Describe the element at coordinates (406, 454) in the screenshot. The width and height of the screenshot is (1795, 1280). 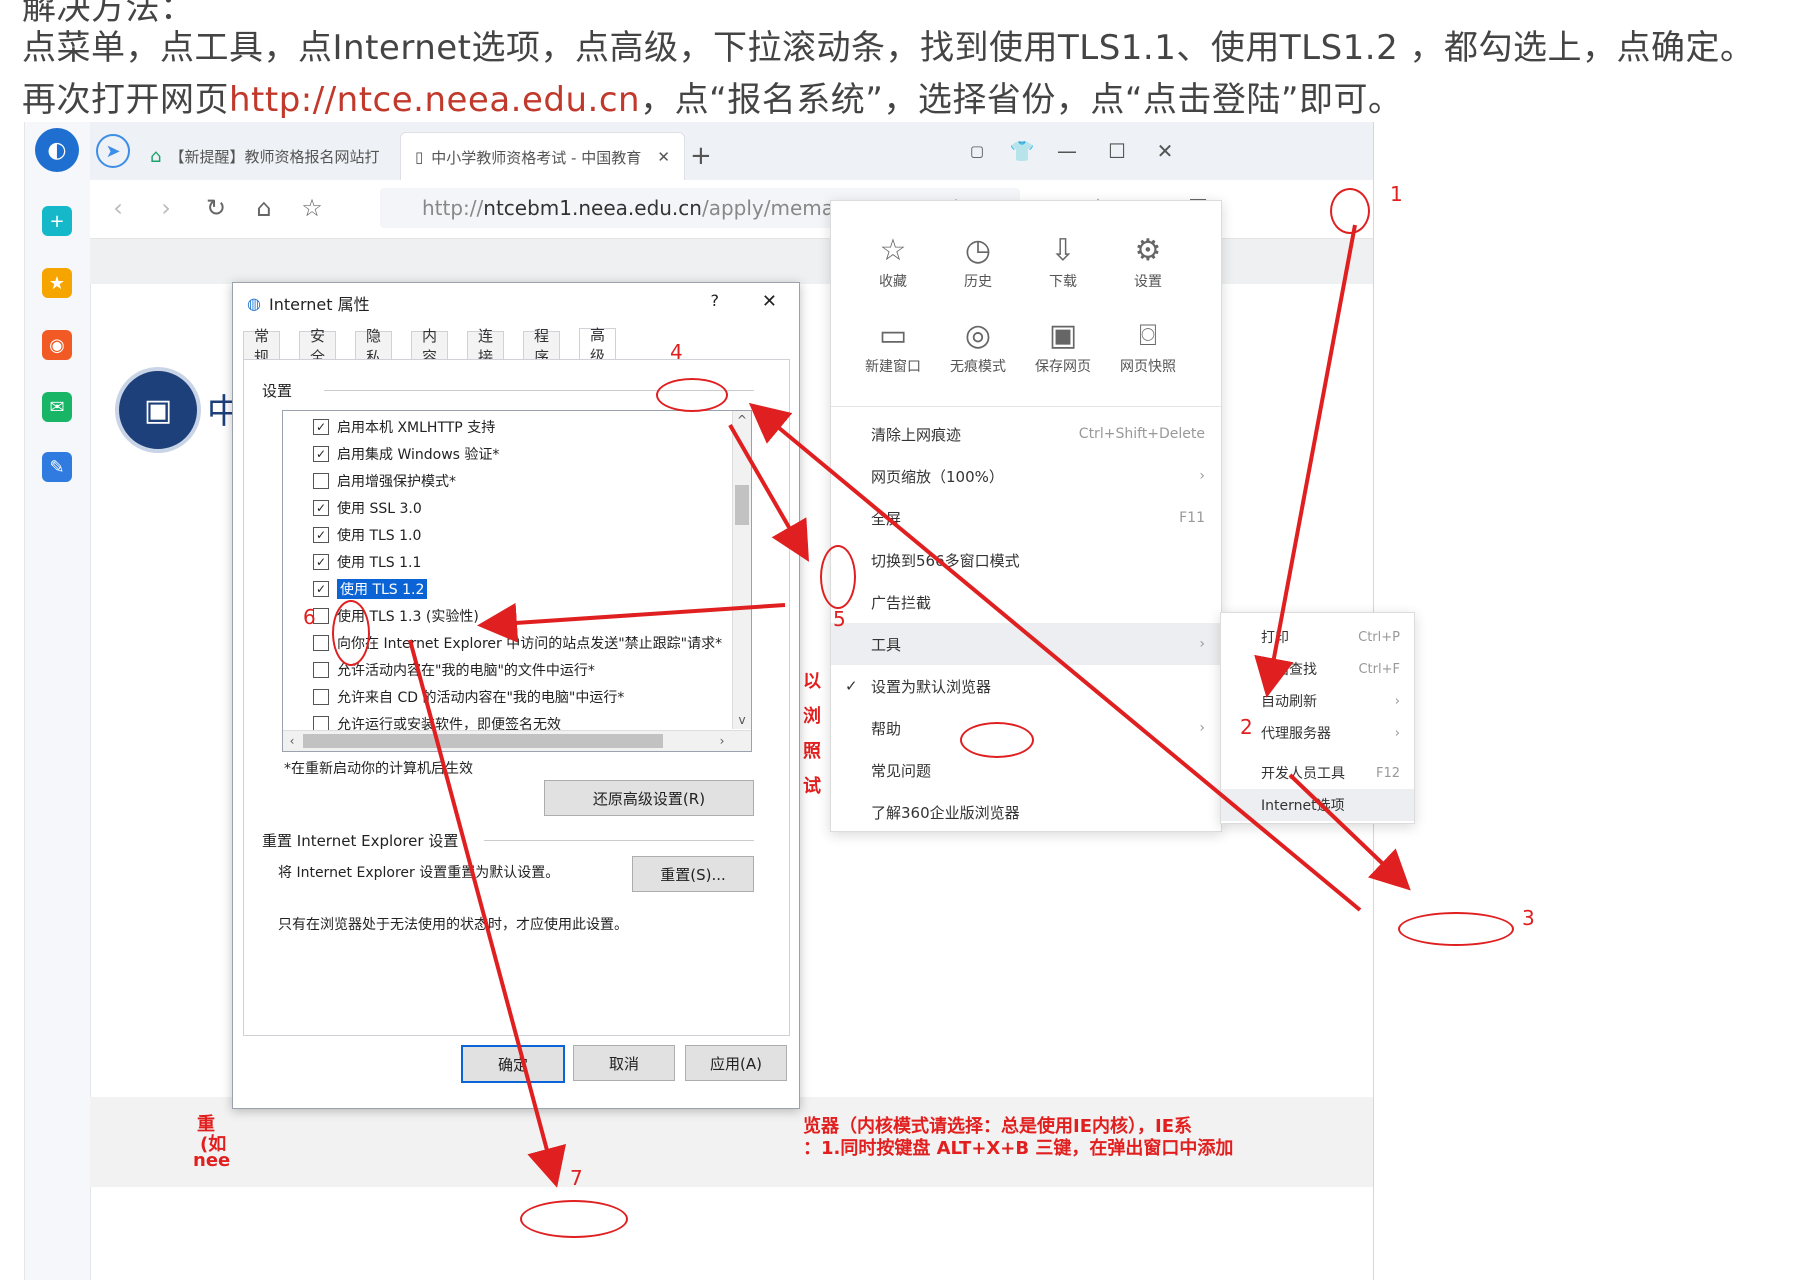
I see `setting-item: ✓ 启用集成 Windows 验证*` at that location.